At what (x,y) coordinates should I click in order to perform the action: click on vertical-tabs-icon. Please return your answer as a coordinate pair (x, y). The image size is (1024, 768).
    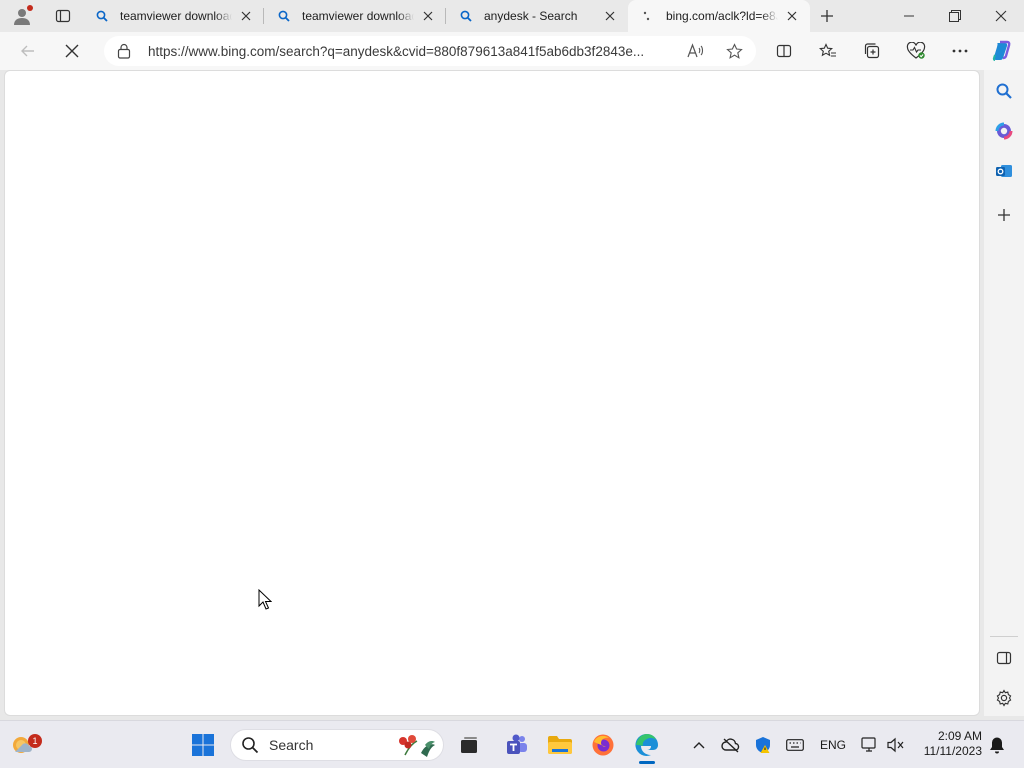
    Looking at the image, I should click on (63, 16).